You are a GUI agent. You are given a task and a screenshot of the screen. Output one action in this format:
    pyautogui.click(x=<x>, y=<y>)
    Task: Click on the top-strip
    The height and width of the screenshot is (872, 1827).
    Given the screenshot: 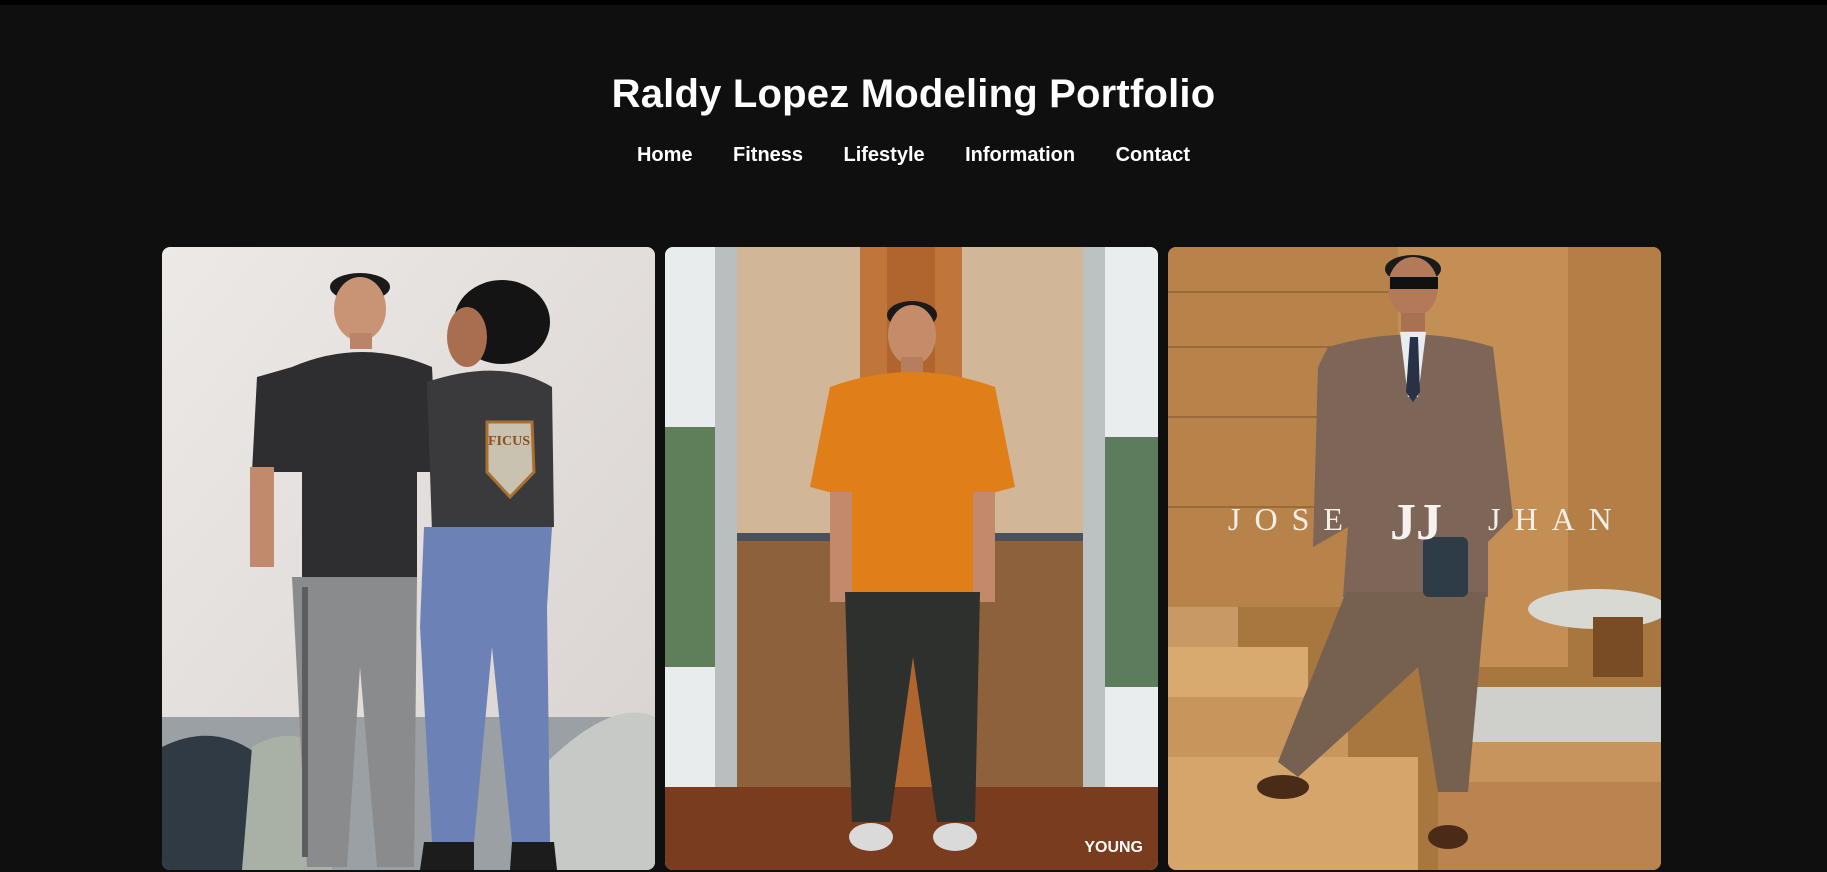 What is the action you would take?
    pyautogui.click(x=913, y=2)
    